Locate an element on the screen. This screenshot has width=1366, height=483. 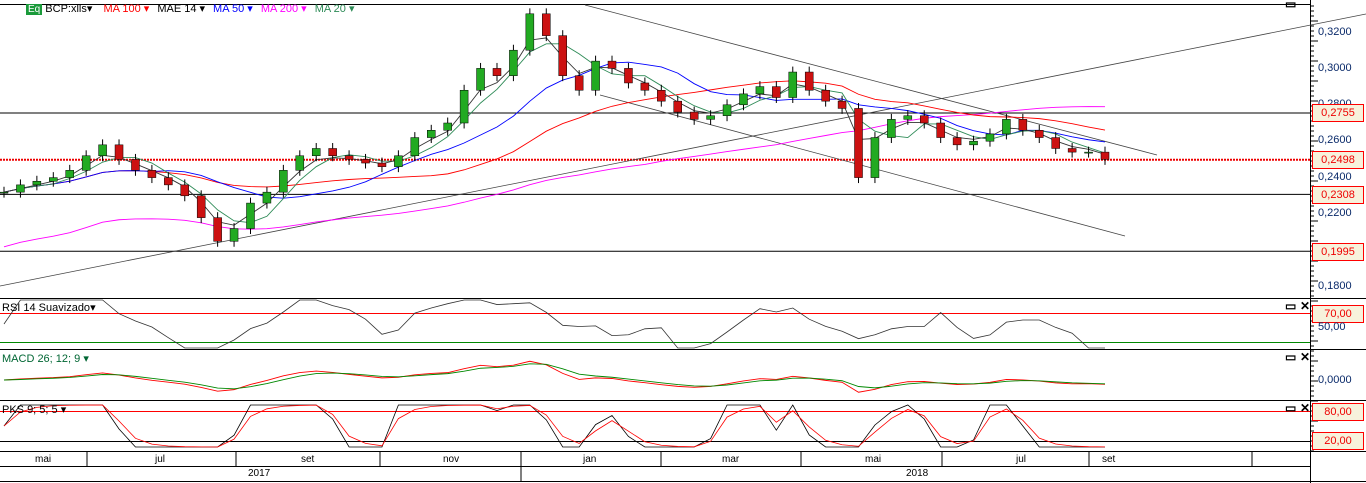
rsi-title-text: RSI 14 Suavizado is located at coordinates (46, 308).